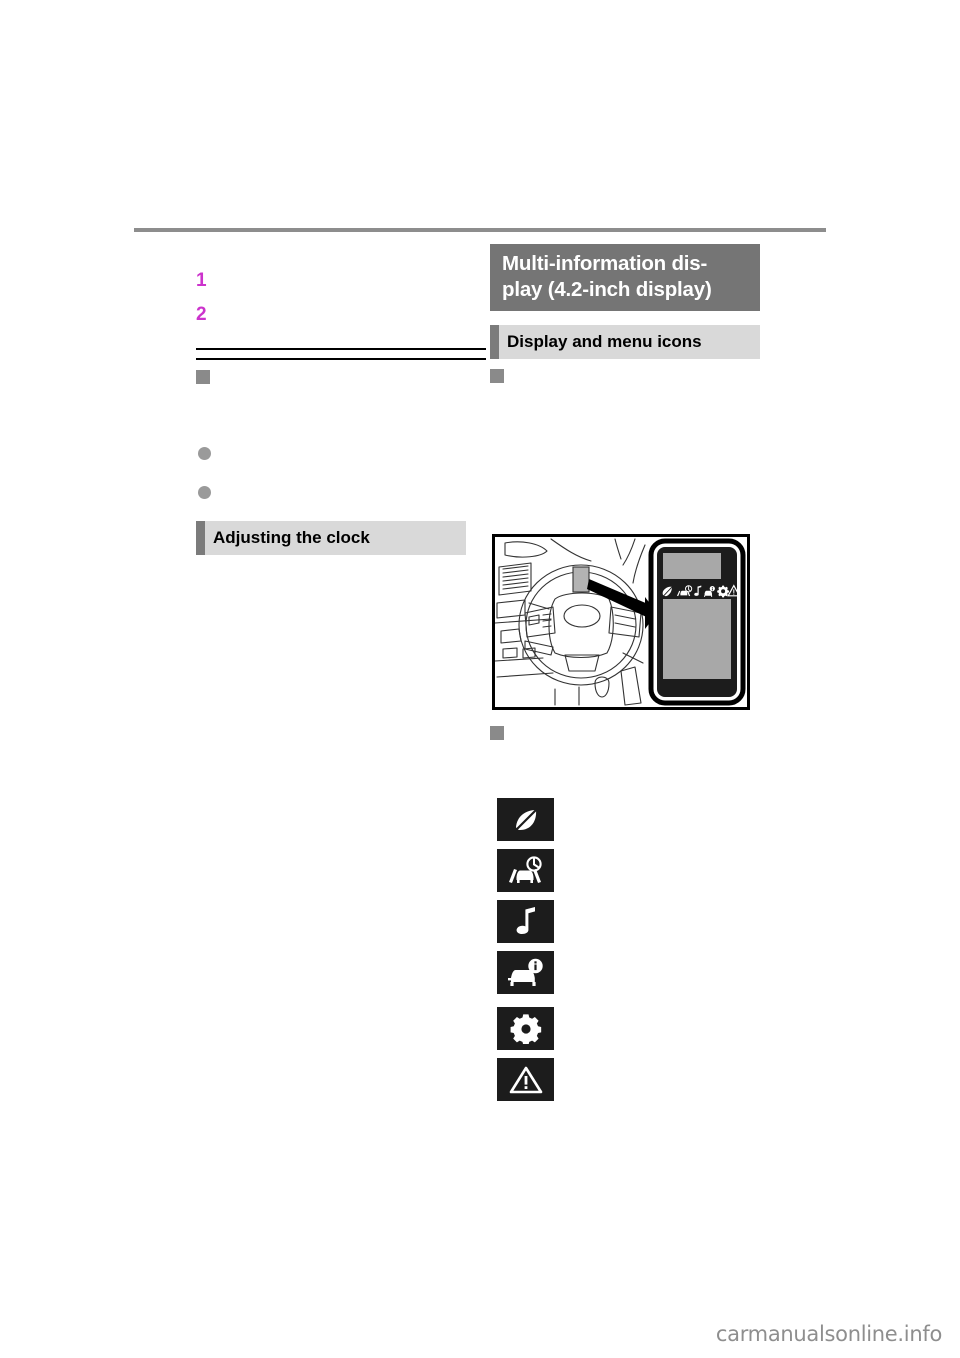  What do you see at coordinates (697, 622) in the screenshot?
I see `multi-information-display-panel` at bounding box center [697, 622].